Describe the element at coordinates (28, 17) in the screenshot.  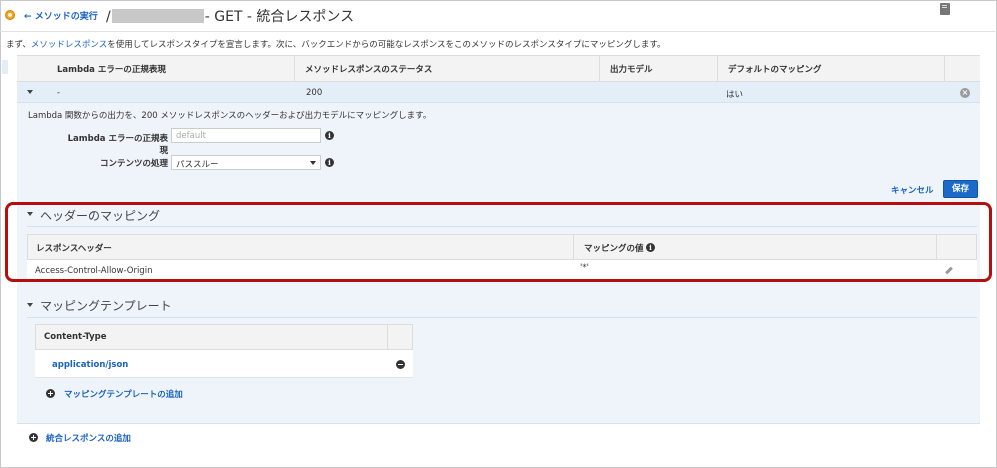
I see `back-arrow-icon: ←` at that location.